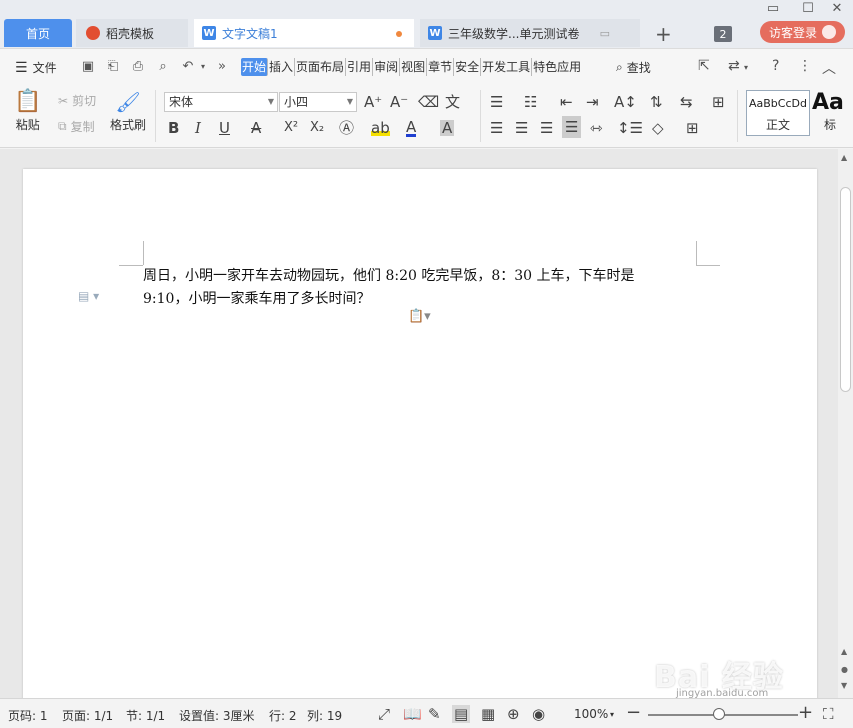 This screenshot has height=728, width=853. I want to click on style-normal: AaBbCcDd 正文, so click(778, 113).